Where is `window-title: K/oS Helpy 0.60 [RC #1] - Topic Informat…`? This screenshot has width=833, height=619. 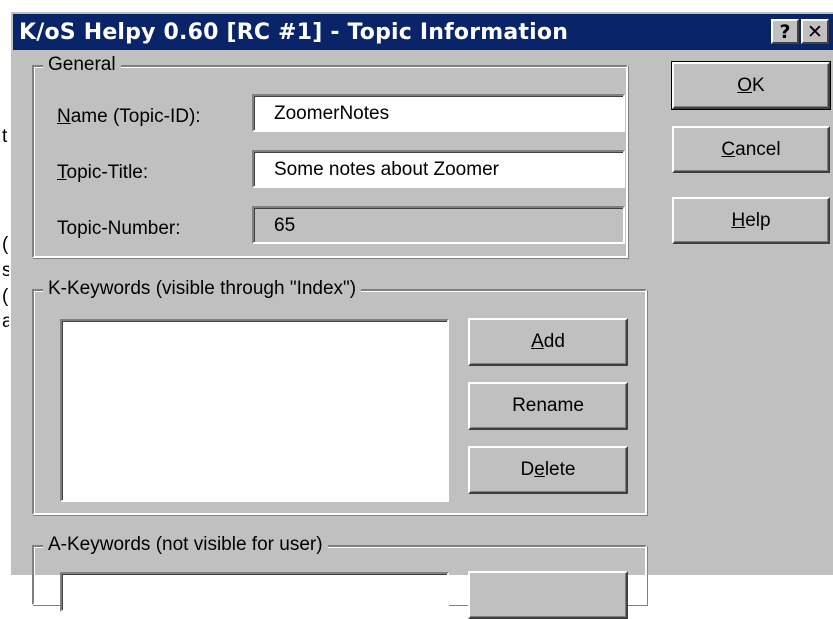 window-title: K/oS Helpy 0.60 [RC #1] - Topic Informat… is located at coordinates (294, 32).